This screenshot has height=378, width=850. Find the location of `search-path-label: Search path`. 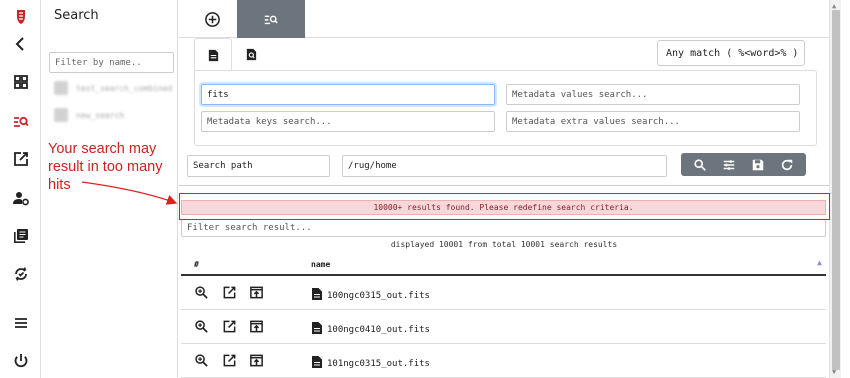

search-path-label: Search path is located at coordinates (258, 166).